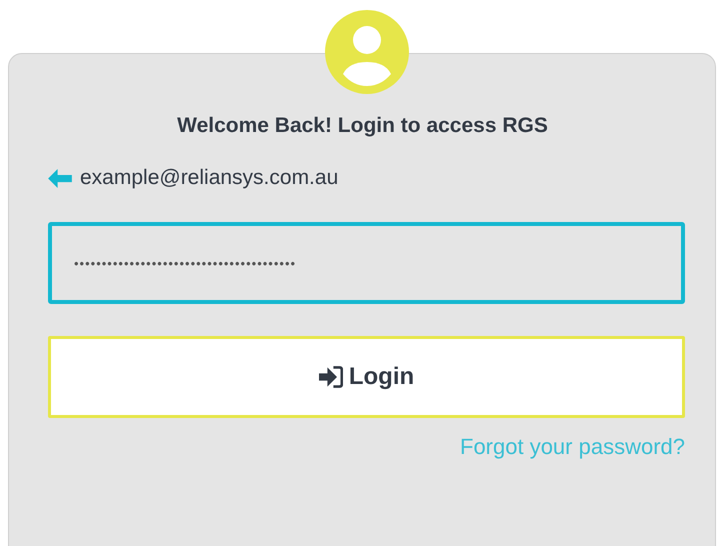  I want to click on user-avatar-icon, so click(367, 52).